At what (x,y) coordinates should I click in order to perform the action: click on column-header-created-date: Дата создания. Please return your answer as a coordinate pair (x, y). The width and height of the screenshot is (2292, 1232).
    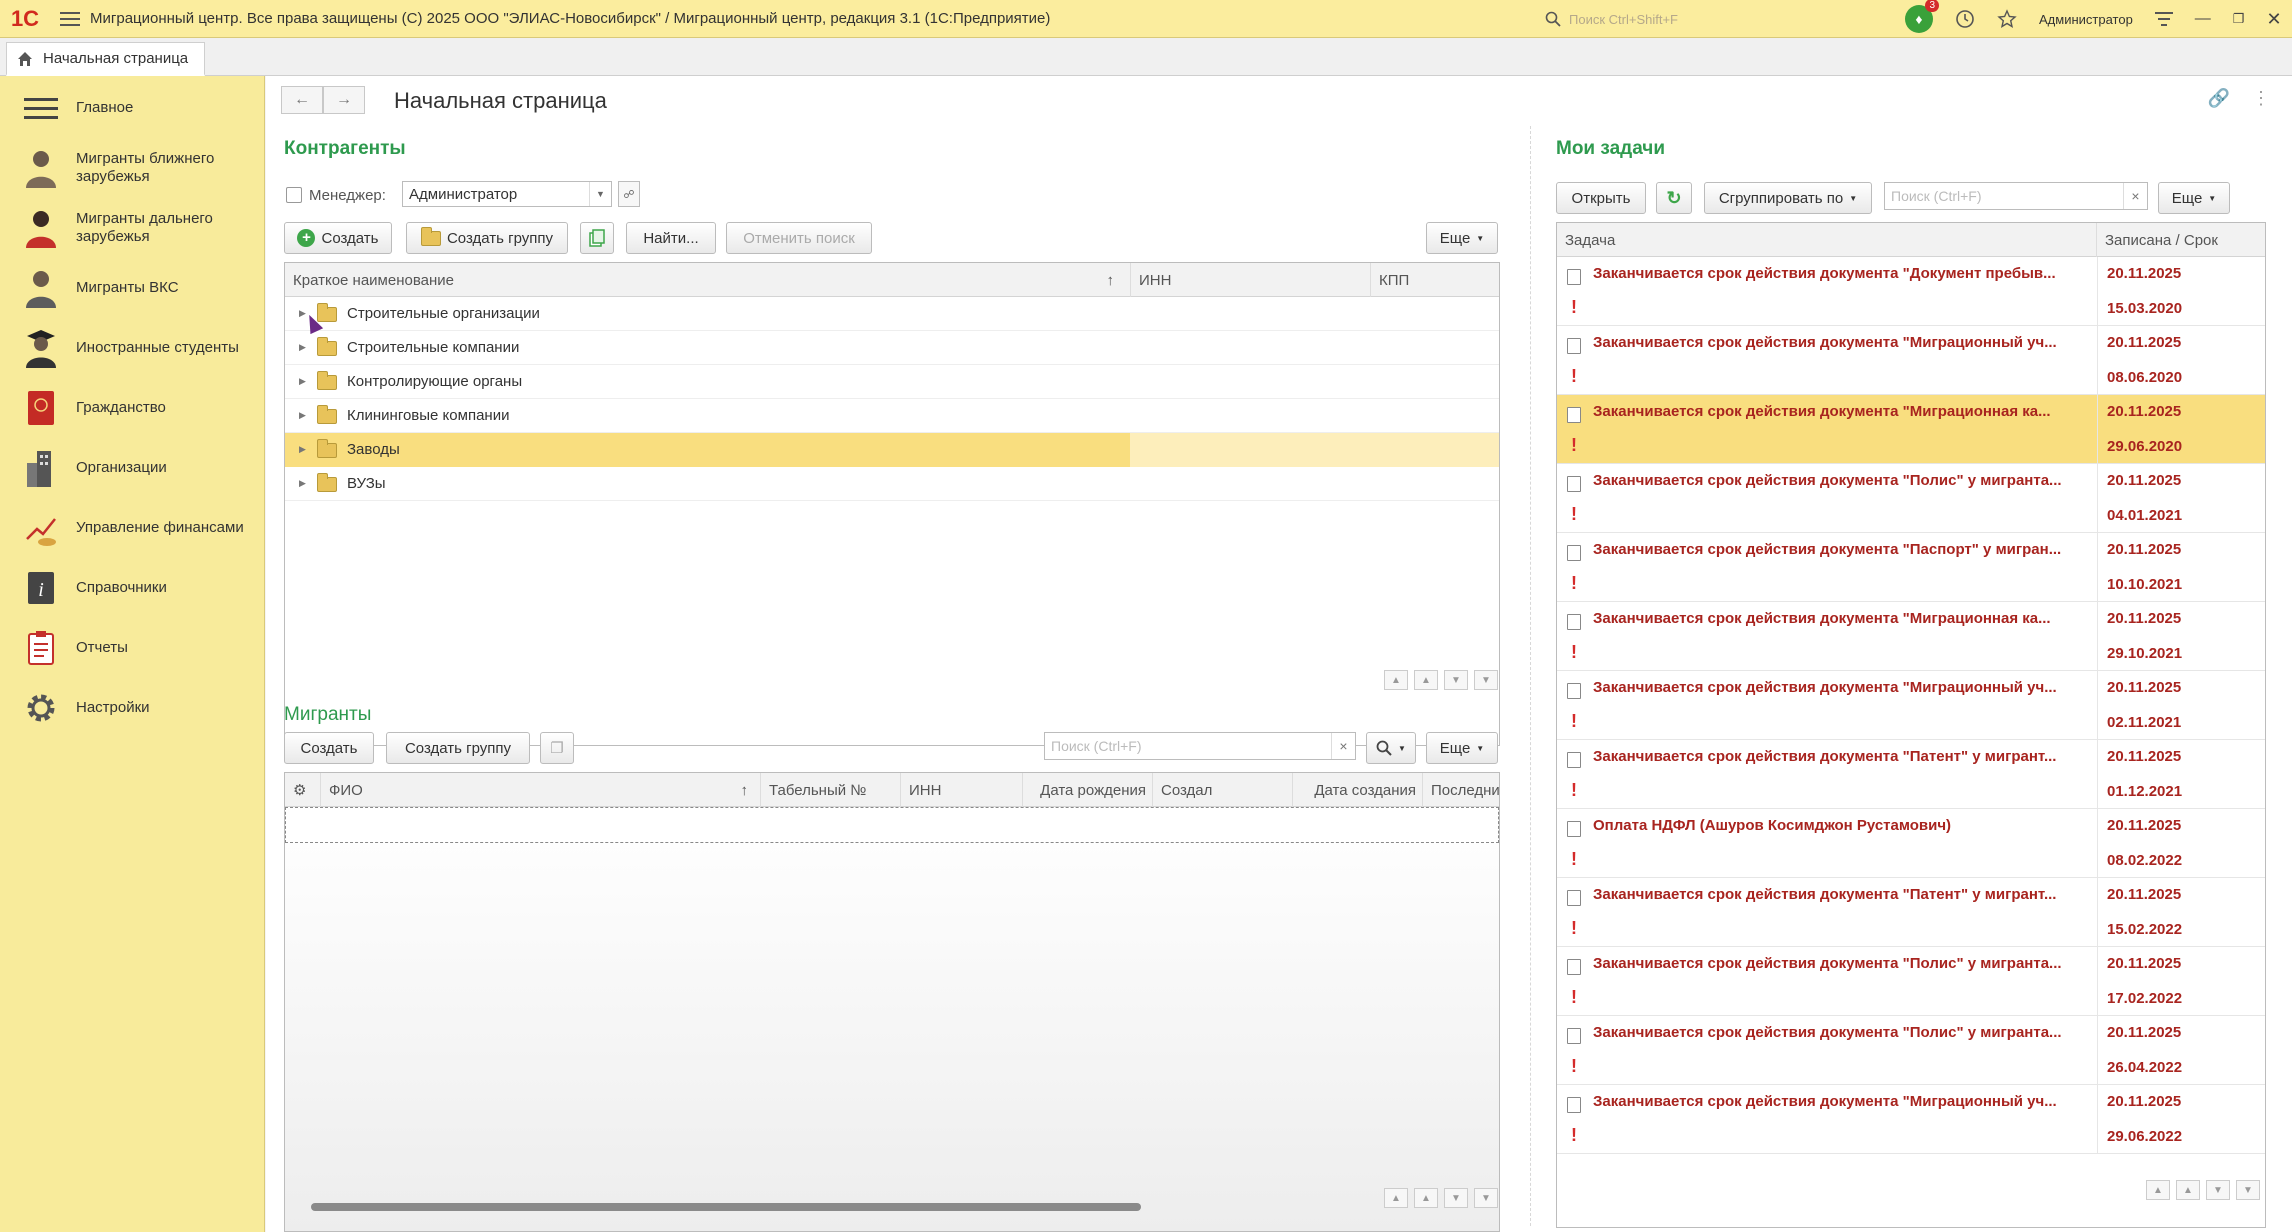
    Looking at the image, I should click on (1358, 790).